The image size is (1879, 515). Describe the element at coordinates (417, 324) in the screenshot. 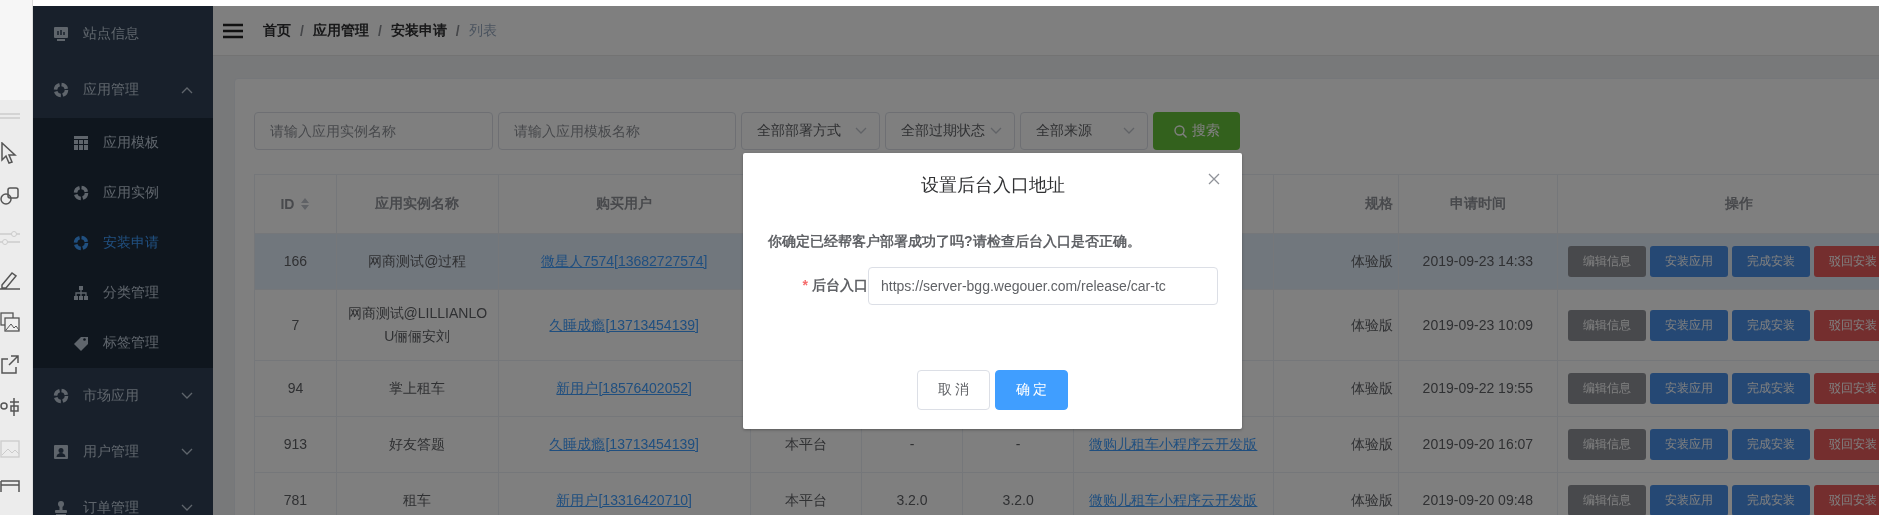

I see `table-cell: 网商测试@LILLIANLOU俪俪安刘` at that location.